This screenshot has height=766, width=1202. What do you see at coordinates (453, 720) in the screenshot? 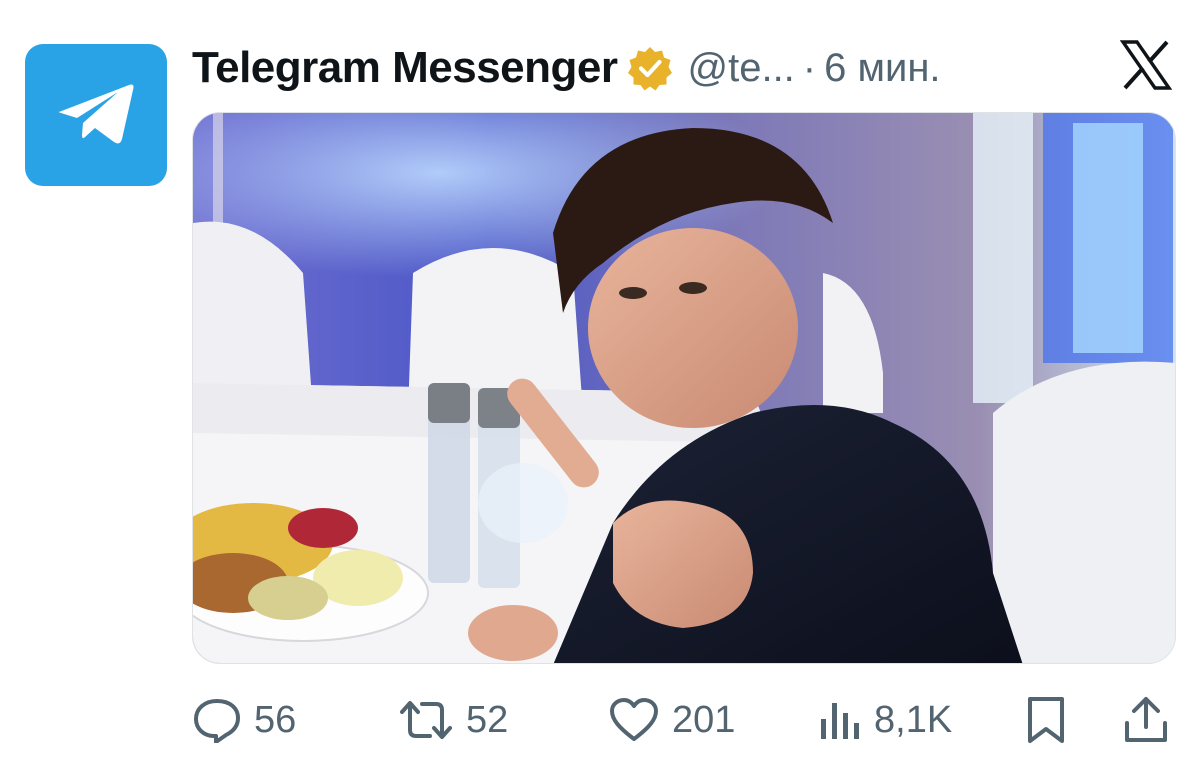
I see `retweet-button: 52` at bounding box center [453, 720].